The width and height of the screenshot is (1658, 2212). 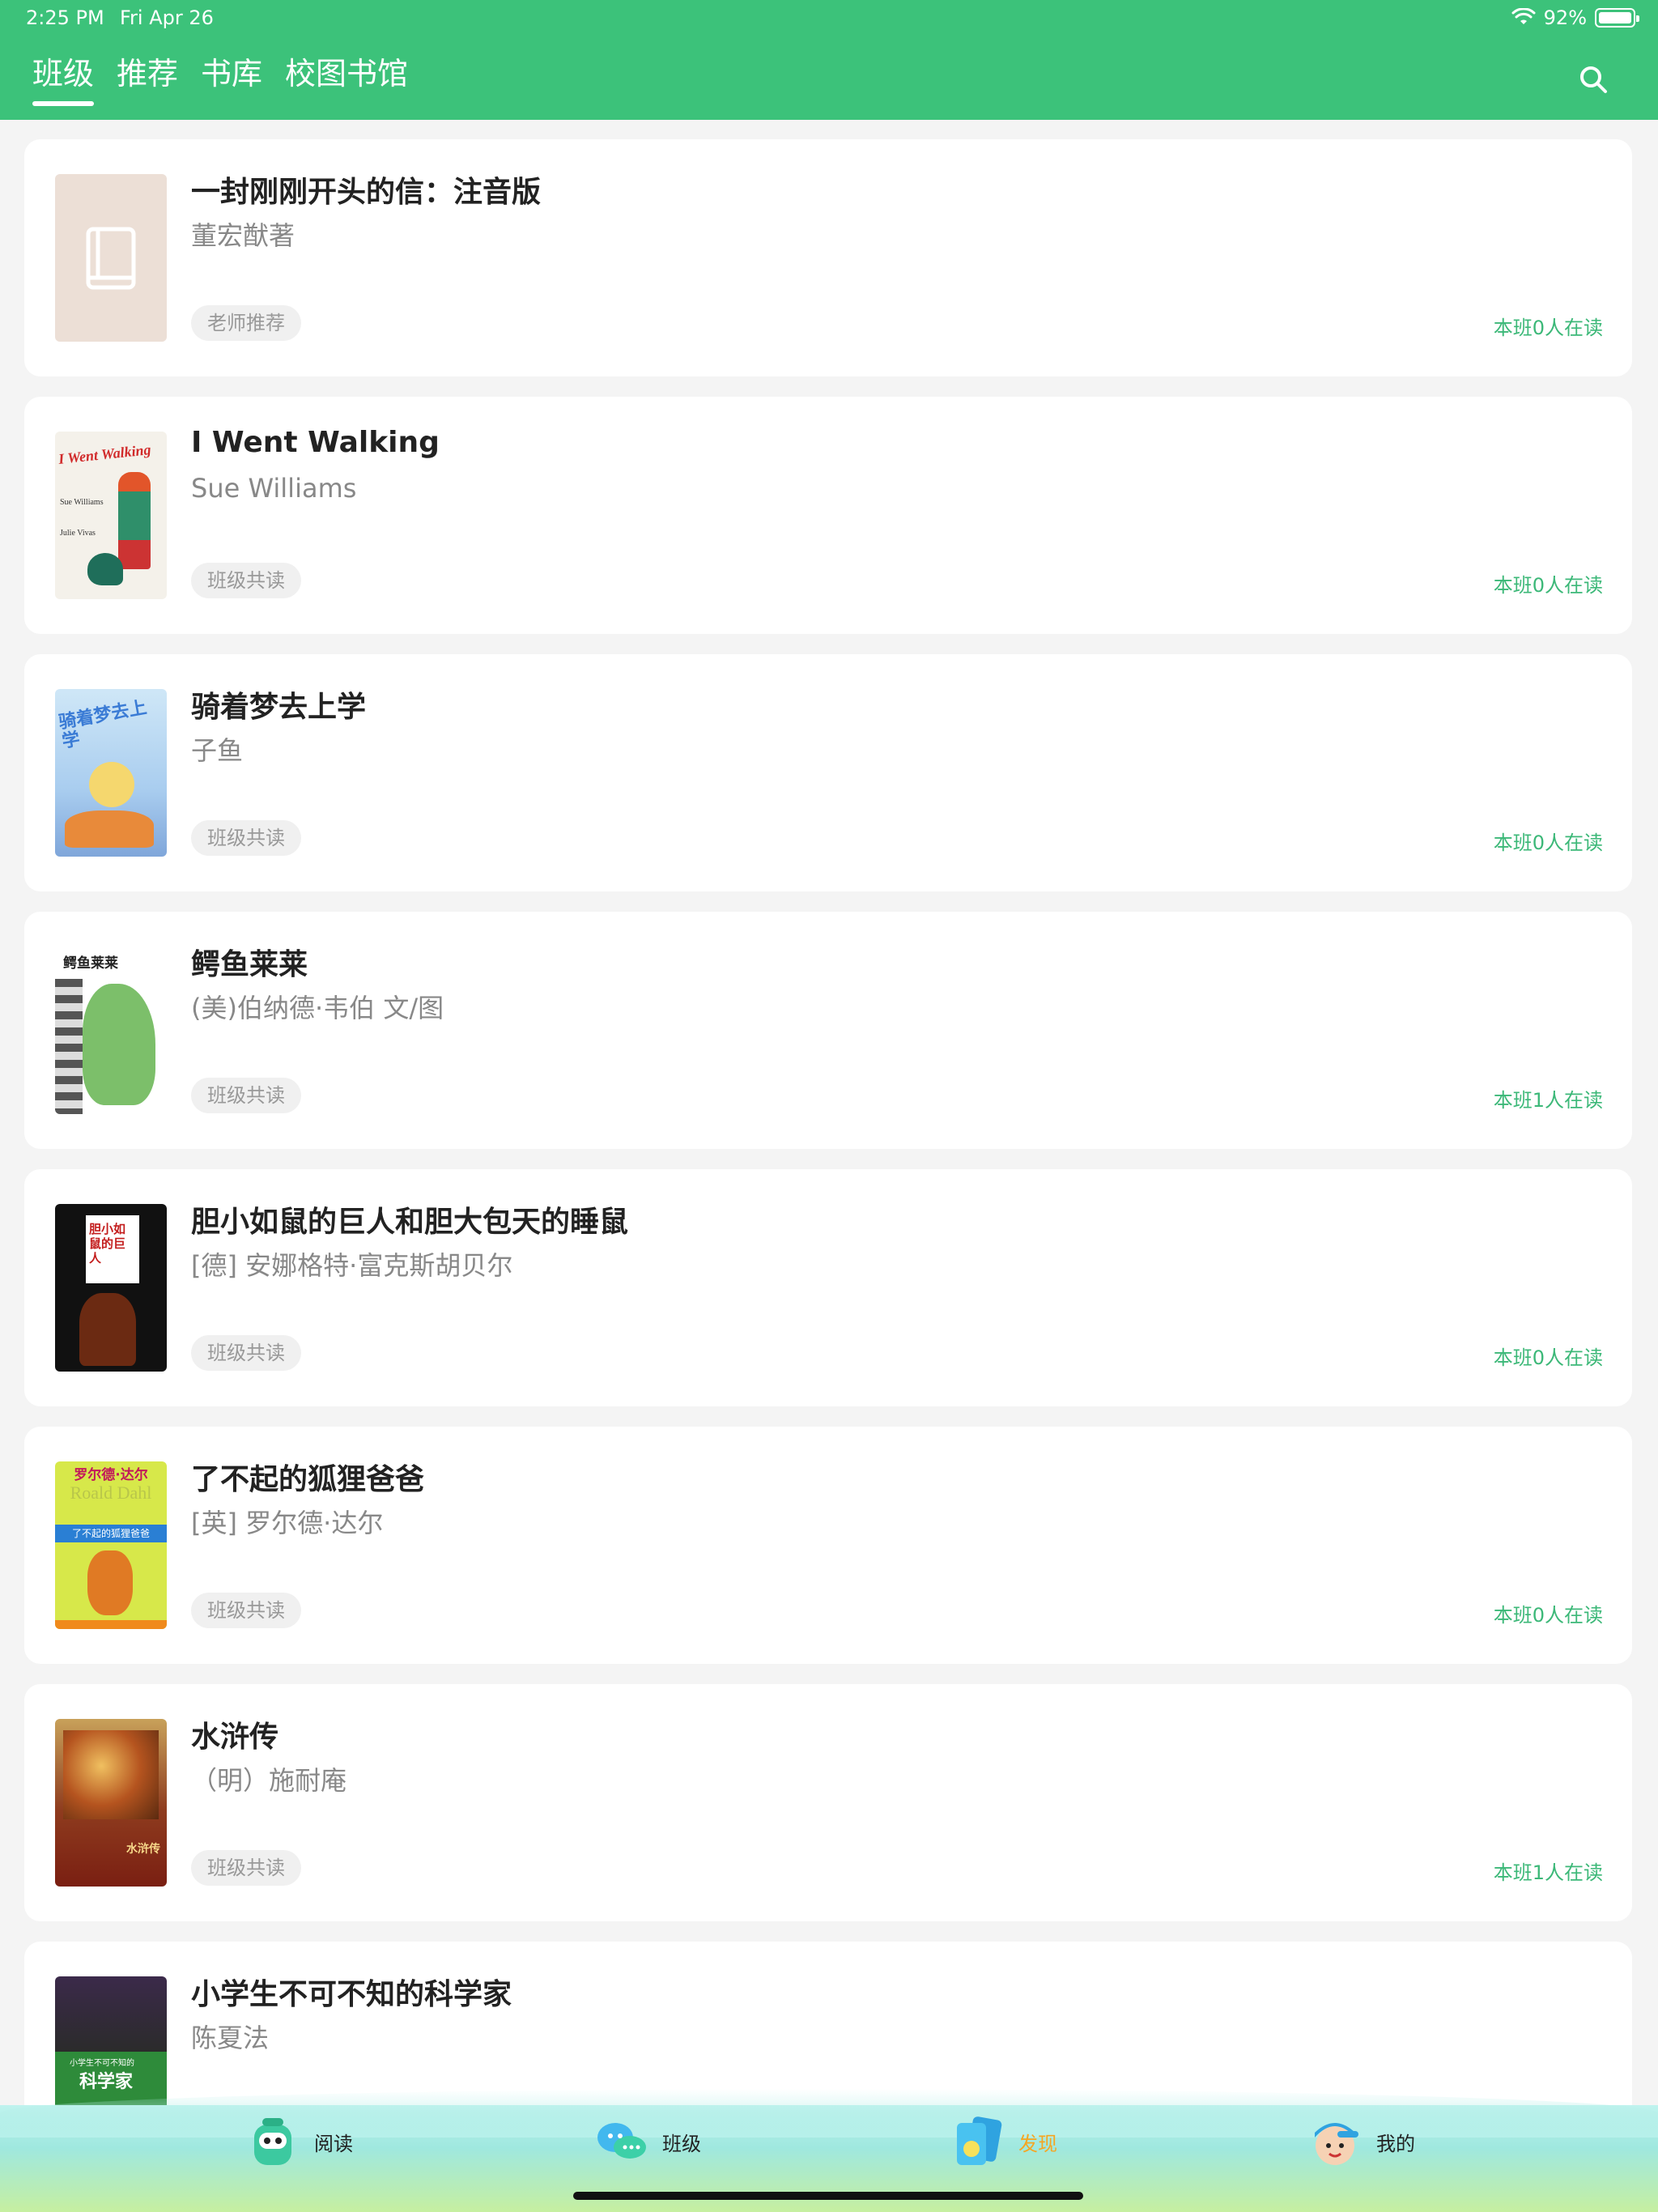 I want to click on book-cover: 水浒传, so click(x=111, y=1803).